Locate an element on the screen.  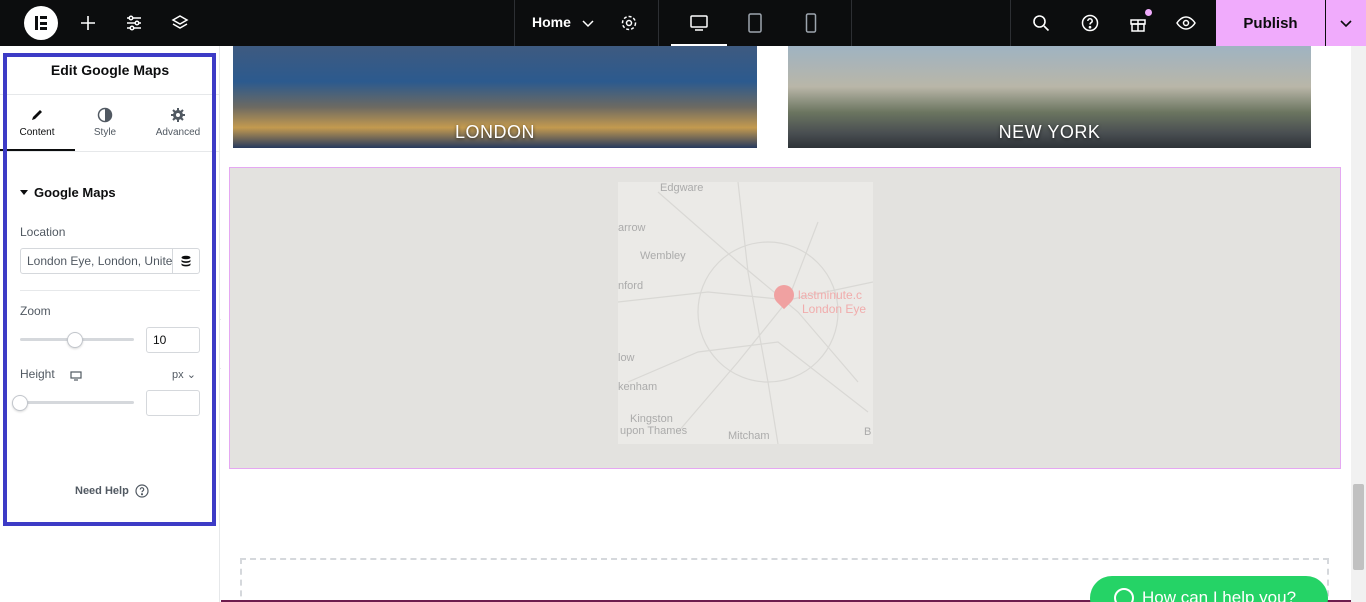
add-icon is located at coordinates (88, 23).